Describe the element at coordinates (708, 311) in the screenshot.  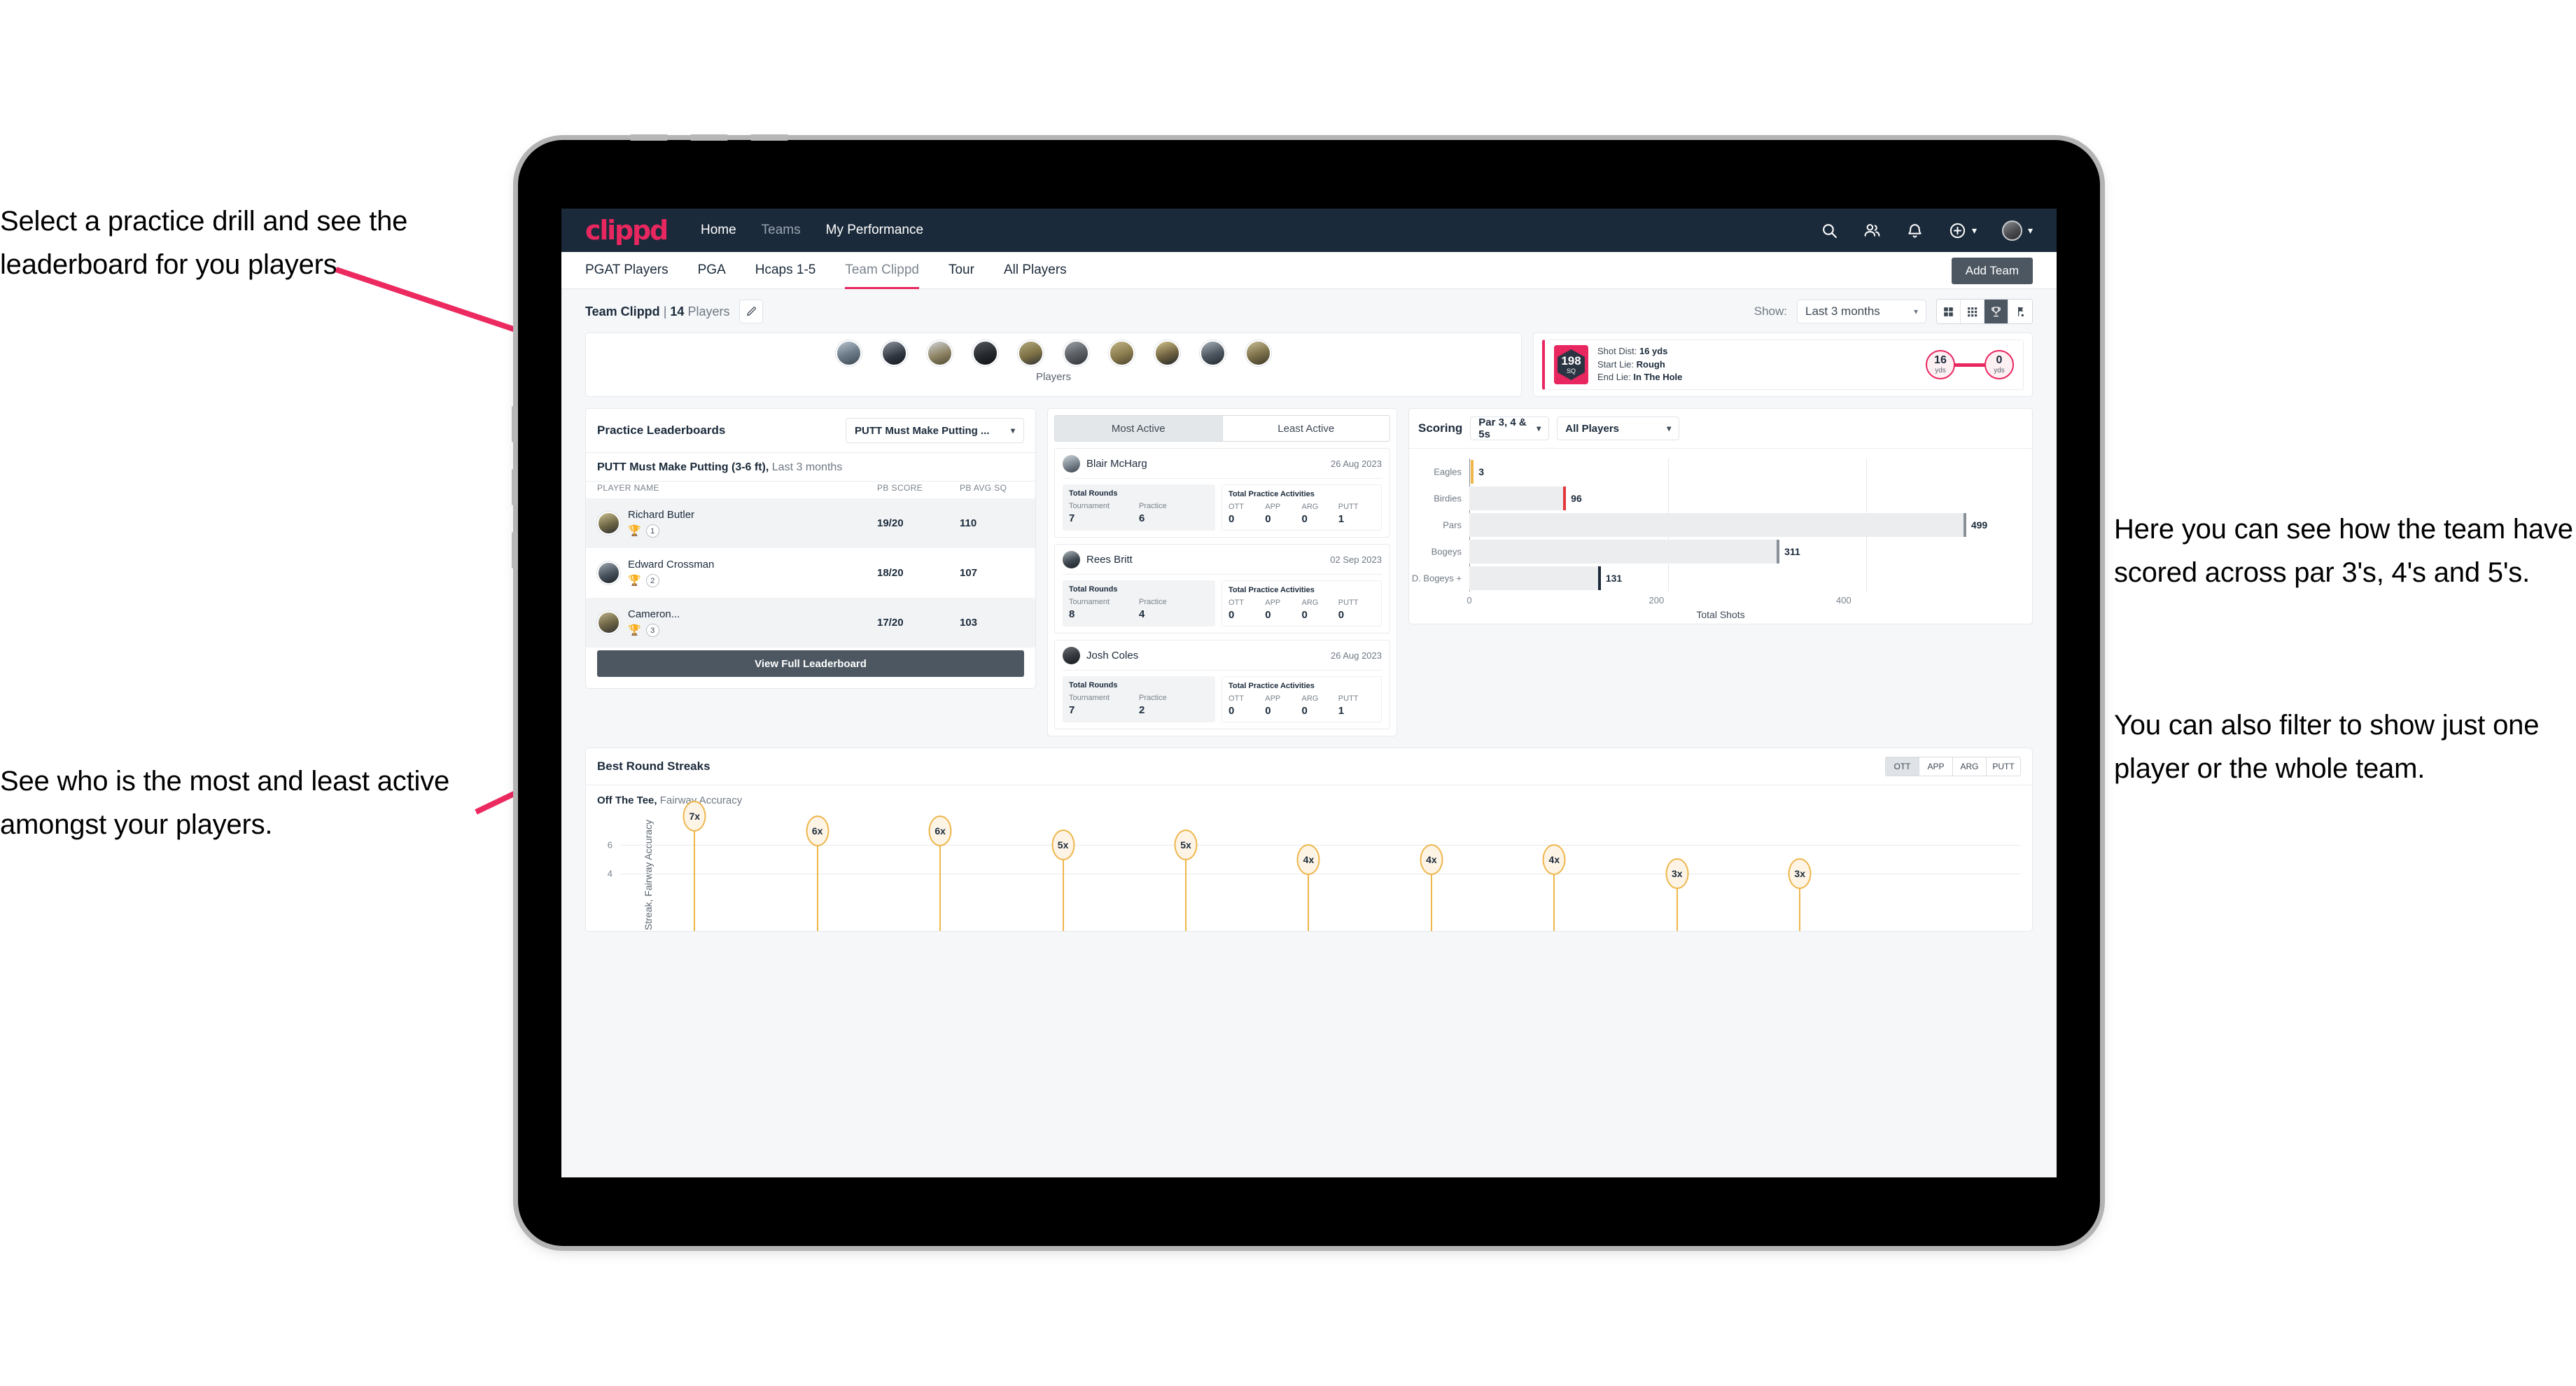
I see `players-word: Players` at that location.